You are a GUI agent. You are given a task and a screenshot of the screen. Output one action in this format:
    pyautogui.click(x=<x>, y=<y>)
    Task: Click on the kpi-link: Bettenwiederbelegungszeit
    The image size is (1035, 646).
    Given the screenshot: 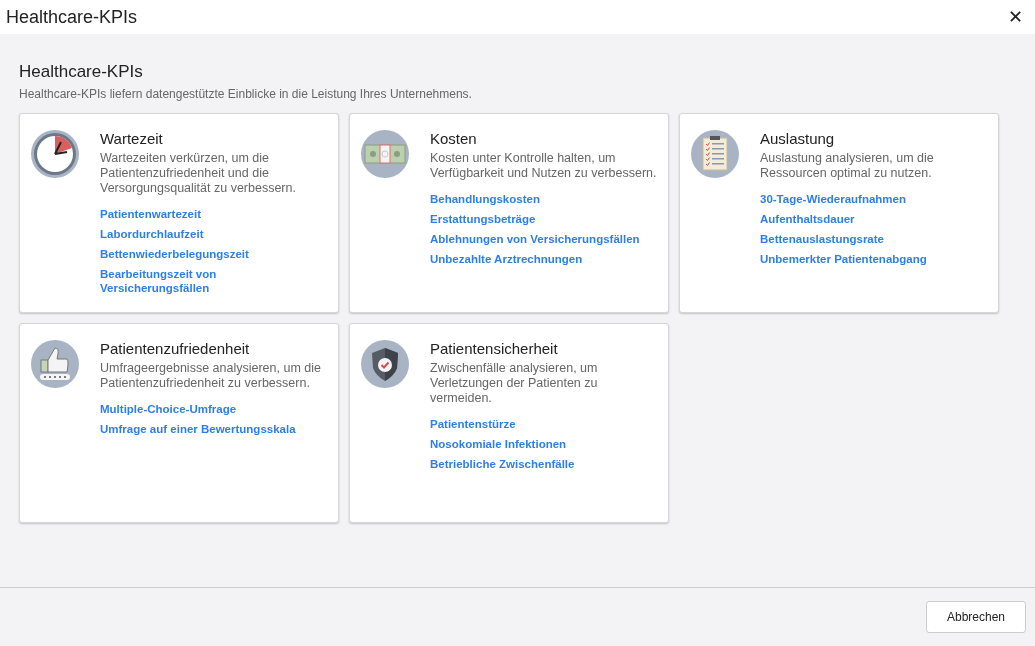 What is the action you would take?
    pyautogui.click(x=174, y=254)
    